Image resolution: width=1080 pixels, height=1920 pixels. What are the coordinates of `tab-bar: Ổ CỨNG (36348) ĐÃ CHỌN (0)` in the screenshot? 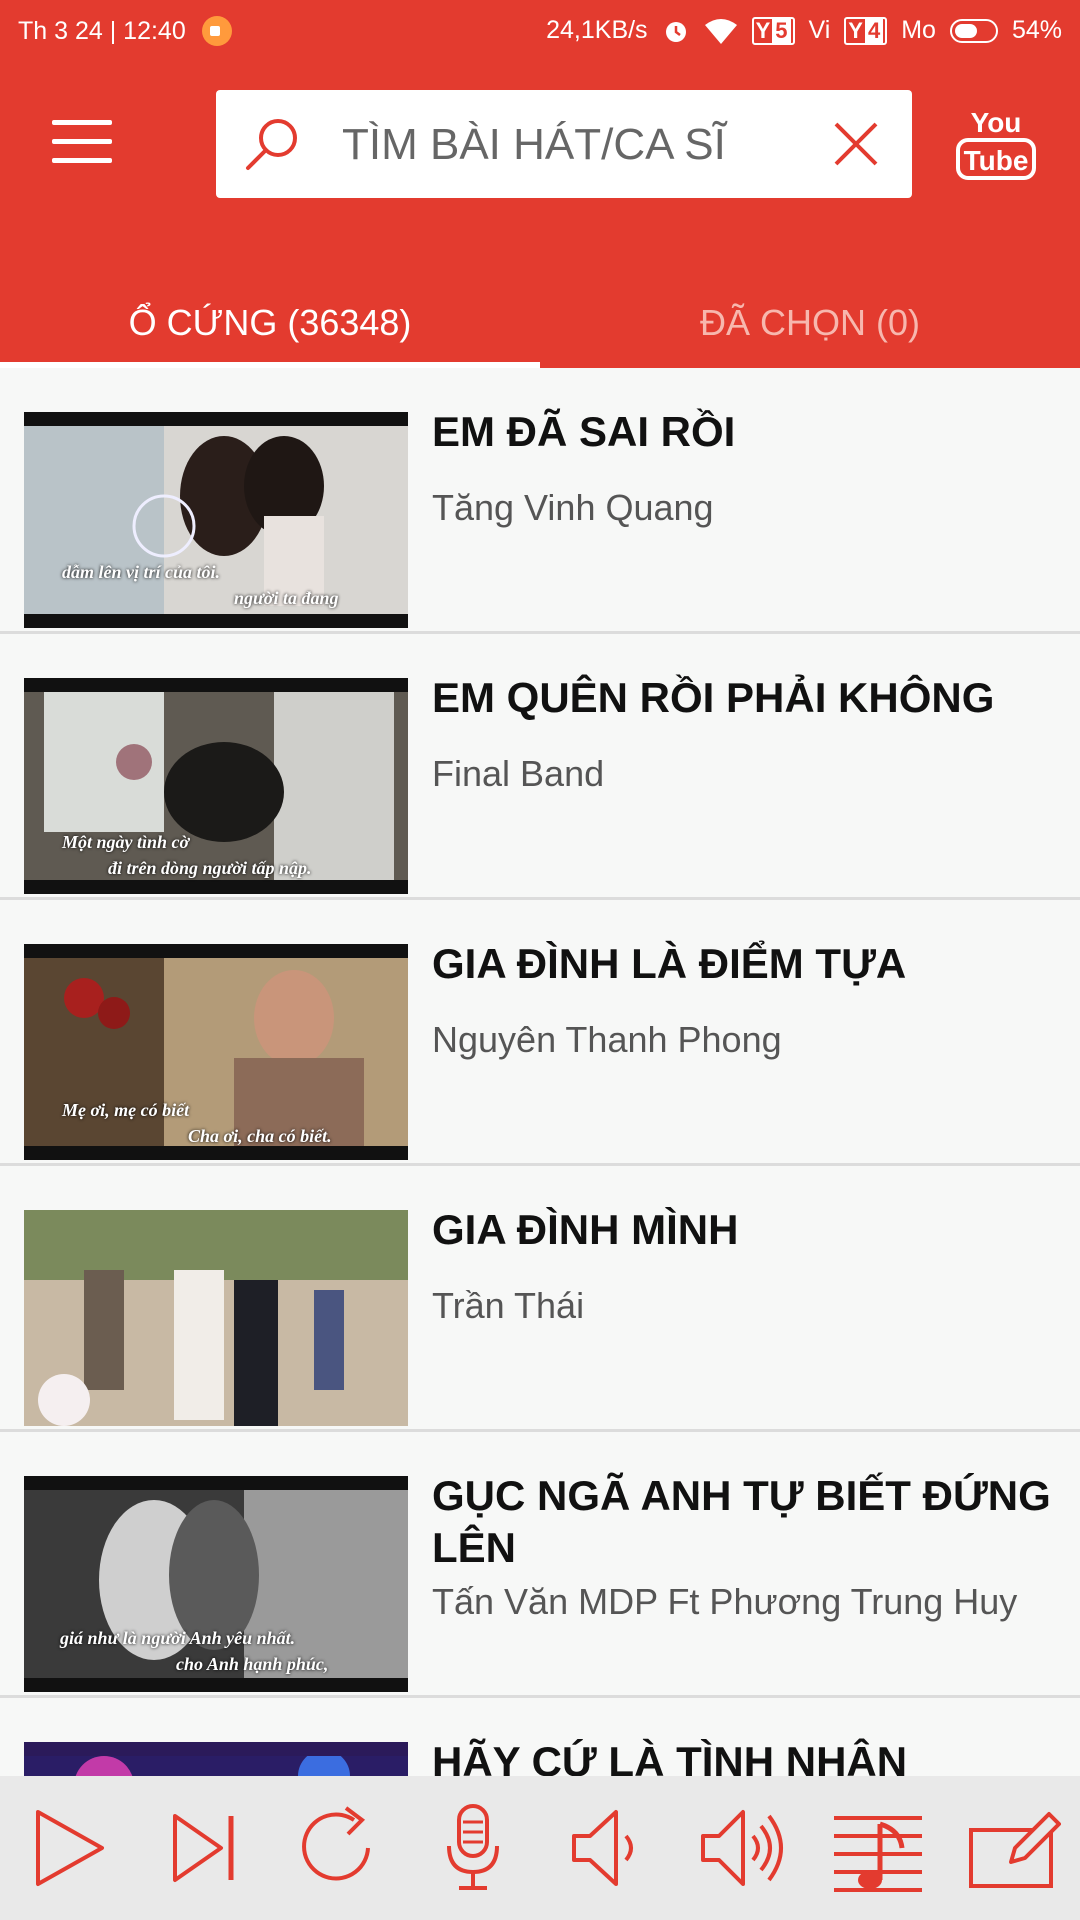 It's located at (540, 324).